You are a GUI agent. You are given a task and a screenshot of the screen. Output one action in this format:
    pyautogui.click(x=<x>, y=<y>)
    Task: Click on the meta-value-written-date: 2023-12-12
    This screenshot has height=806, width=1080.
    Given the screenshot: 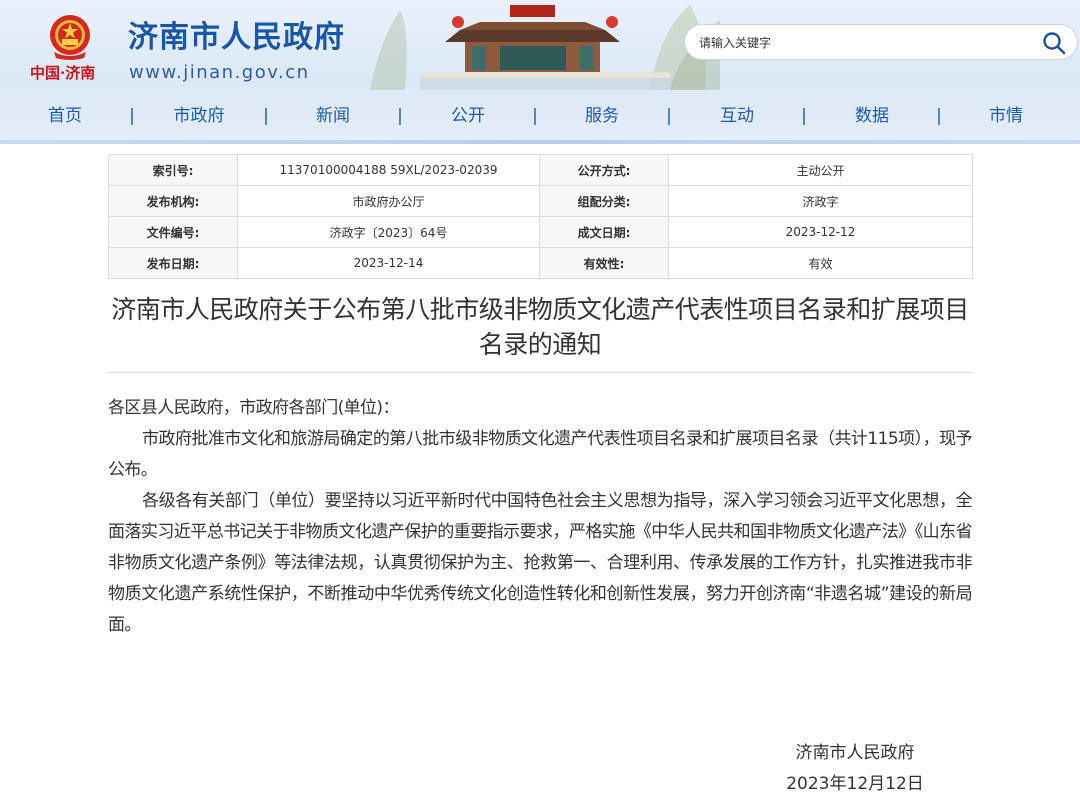 What is the action you would take?
    pyautogui.click(x=820, y=232)
    